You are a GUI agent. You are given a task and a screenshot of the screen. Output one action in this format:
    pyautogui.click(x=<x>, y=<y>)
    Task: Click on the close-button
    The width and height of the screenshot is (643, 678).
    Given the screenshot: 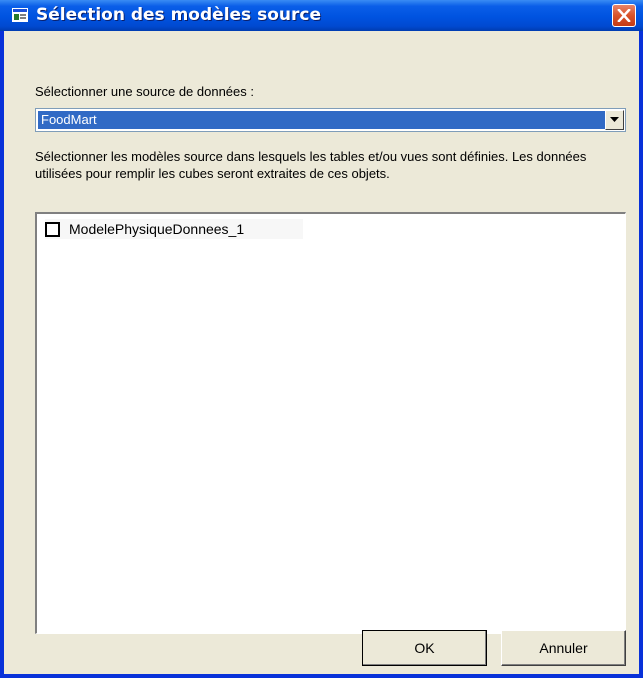 What is the action you would take?
    pyautogui.click(x=624, y=15)
    